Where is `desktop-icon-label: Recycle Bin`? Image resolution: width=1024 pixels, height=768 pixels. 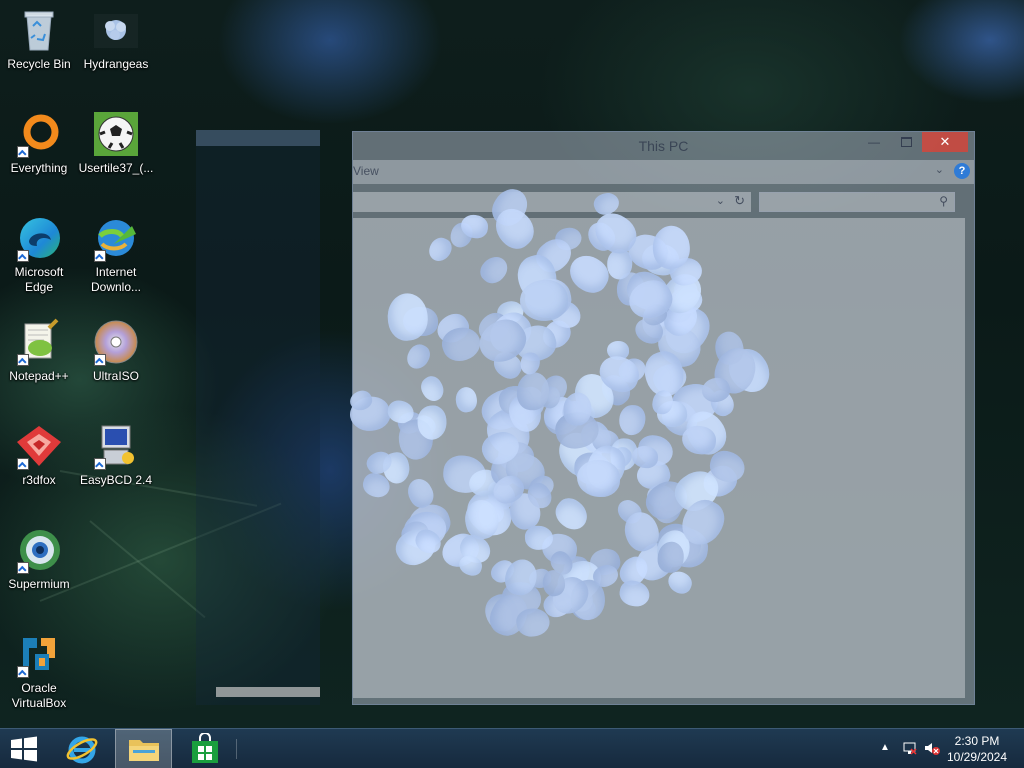
desktop-icon-label: Recycle Bin is located at coordinates (39, 64).